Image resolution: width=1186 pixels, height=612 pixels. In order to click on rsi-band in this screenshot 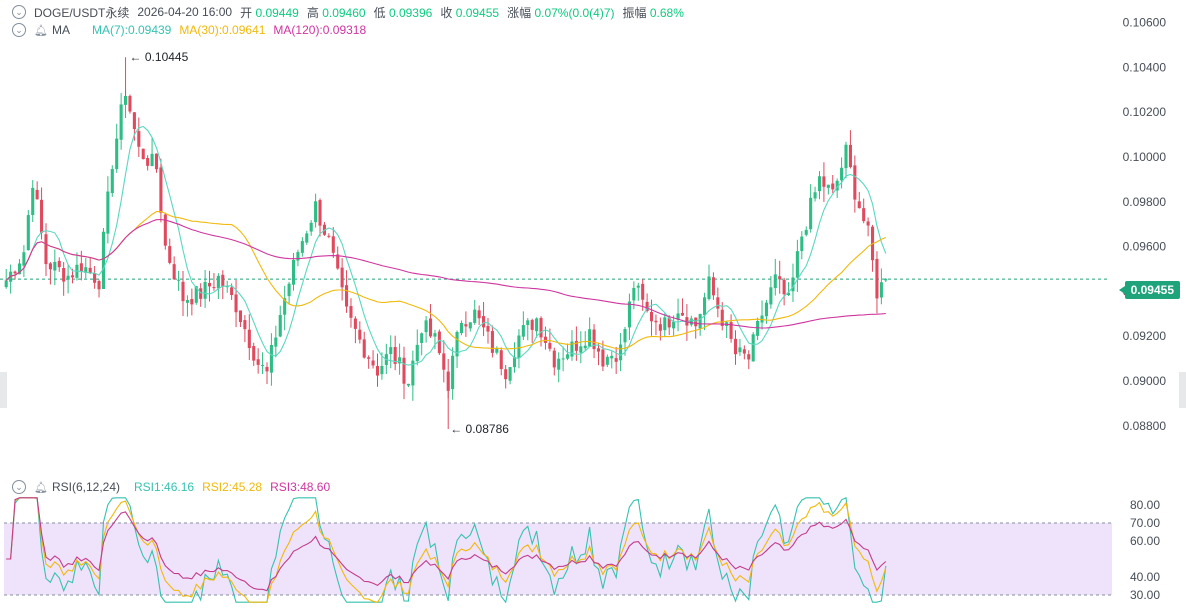, I will do `click(558, 559)`.